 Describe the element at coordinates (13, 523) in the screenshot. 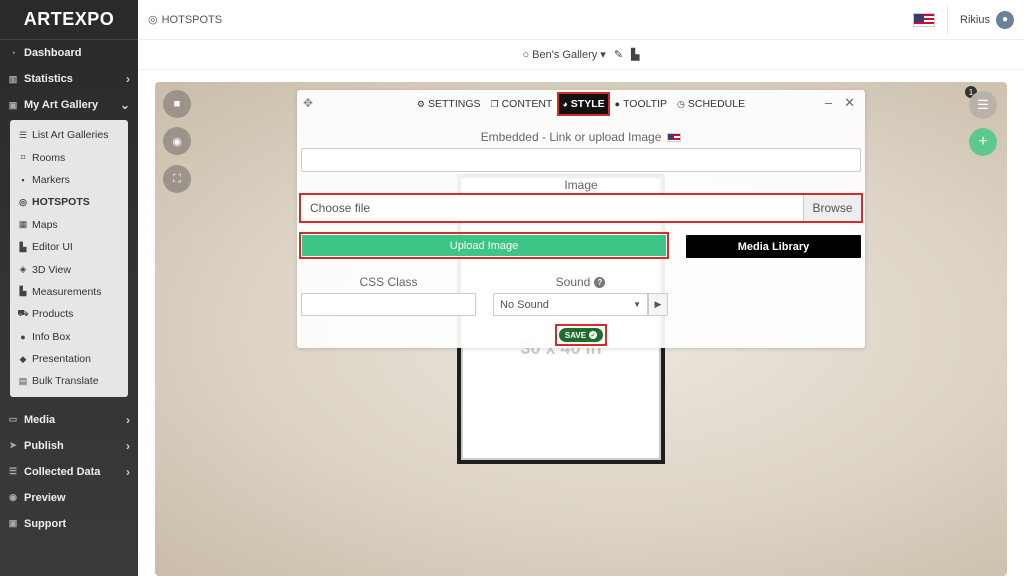

I see `support-icon: ▣` at that location.